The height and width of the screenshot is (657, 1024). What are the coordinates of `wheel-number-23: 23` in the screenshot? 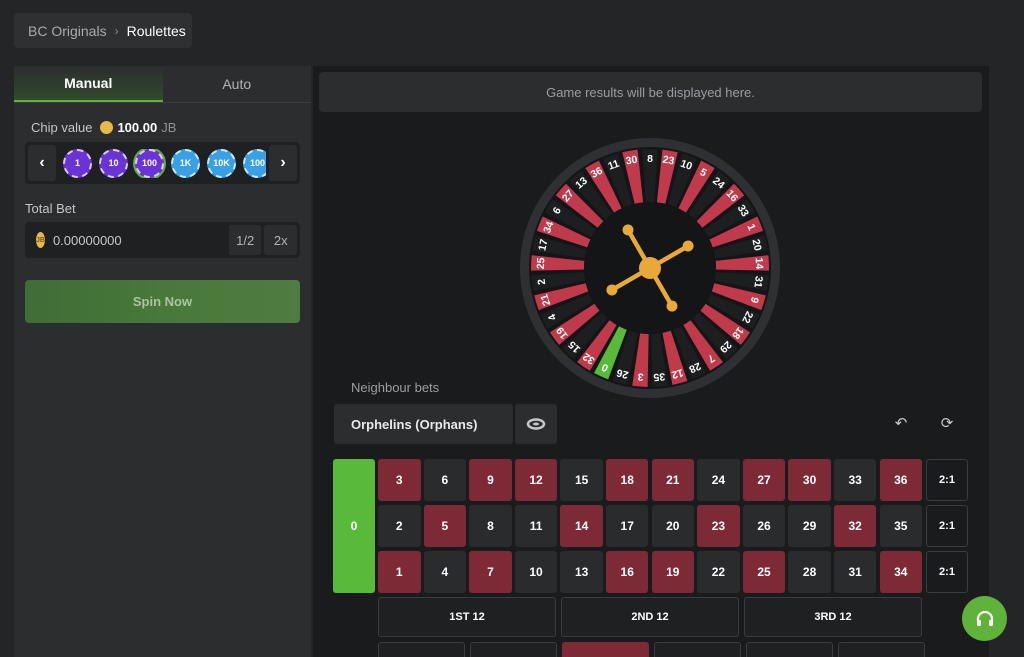 It's located at (669, 161).